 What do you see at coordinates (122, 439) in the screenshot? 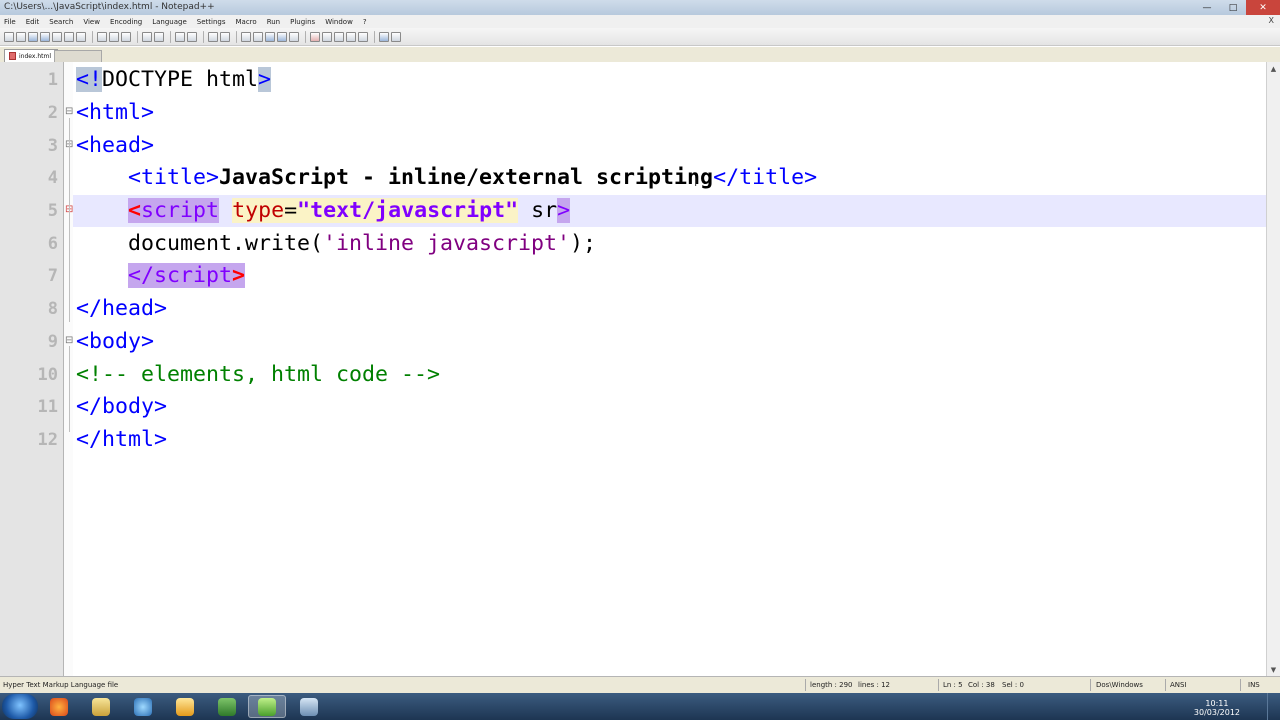
I see `code-line-12: </html>` at bounding box center [122, 439].